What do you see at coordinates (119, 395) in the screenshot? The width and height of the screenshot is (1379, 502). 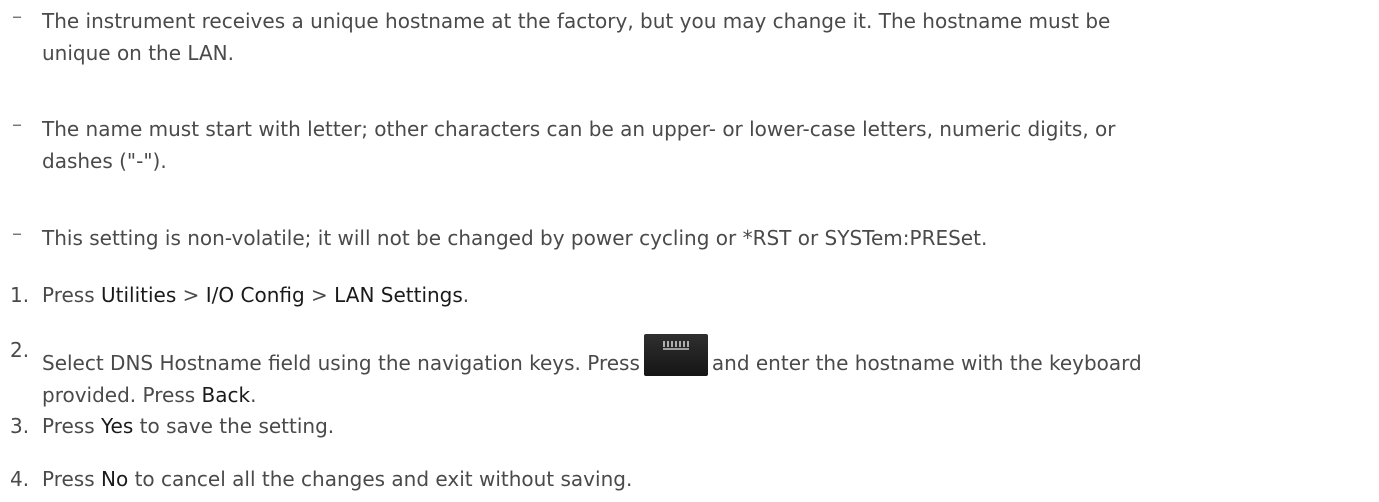 I see `step-text-provided: provided. Press` at bounding box center [119, 395].